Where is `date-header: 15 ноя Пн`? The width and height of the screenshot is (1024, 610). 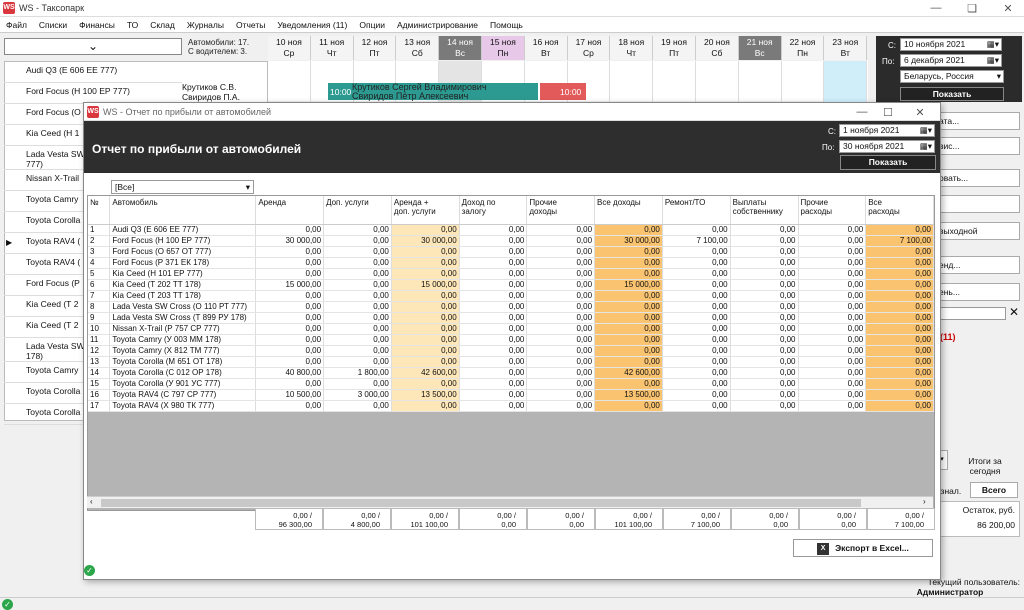 date-header: 15 ноя Пн is located at coordinates (503, 48).